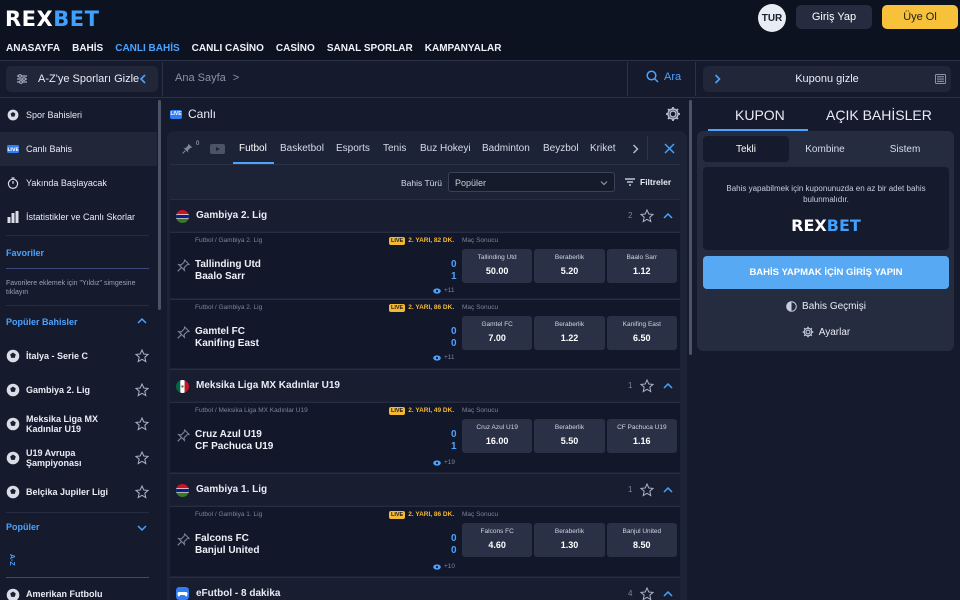 Image resolution: width=960 pixels, height=600 pixels. What do you see at coordinates (425, 588) in the screenshot?
I see `league-header: eFutbol - 8 dakika 4` at bounding box center [425, 588].